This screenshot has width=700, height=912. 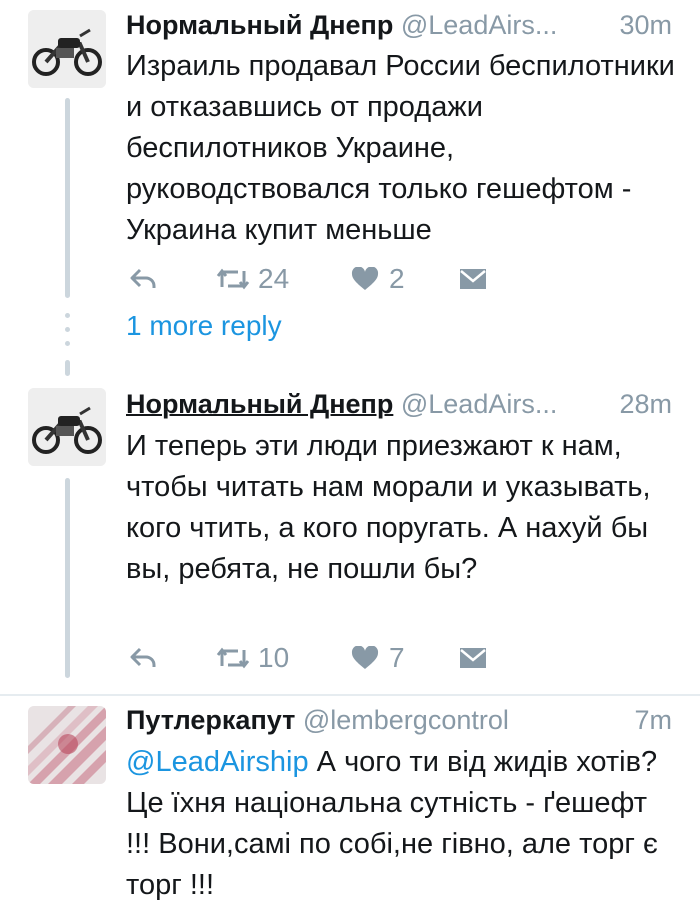 What do you see at coordinates (274, 278) in the screenshot?
I see `retweet-count: 24` at bounding box center [274, 278].